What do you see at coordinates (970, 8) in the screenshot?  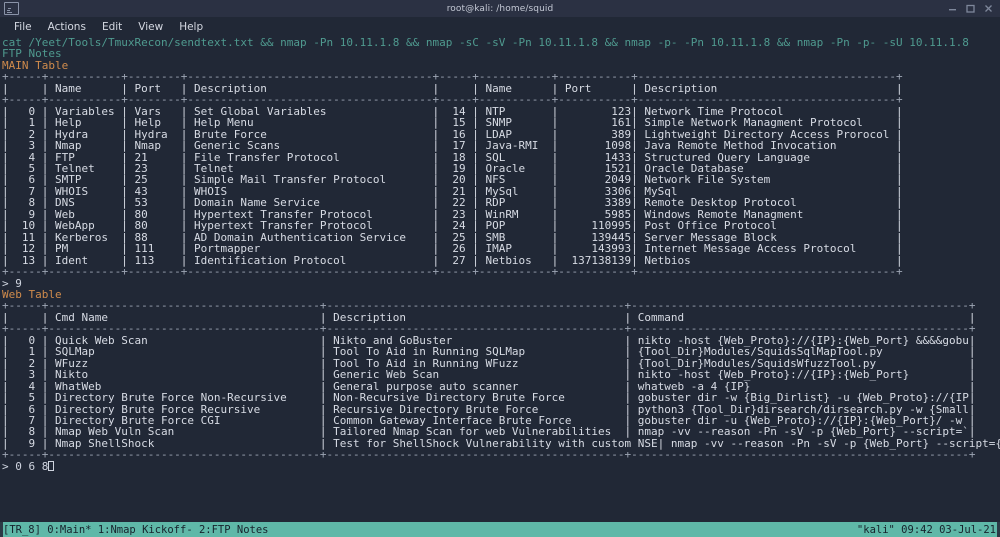 I see `maximize-icon` at bounding box center [970, 8].